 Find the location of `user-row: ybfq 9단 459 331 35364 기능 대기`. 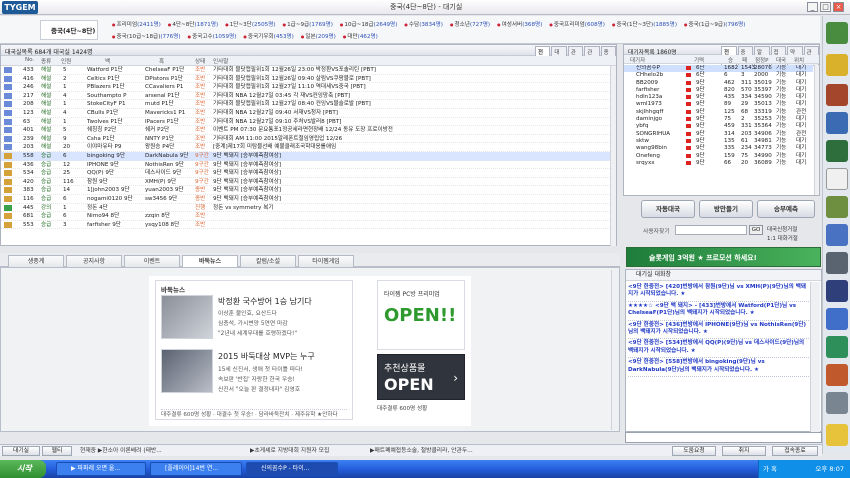

user-row: ybfq 9단 459 331 35364 기능 대기 is located at coordinates (718, 126).